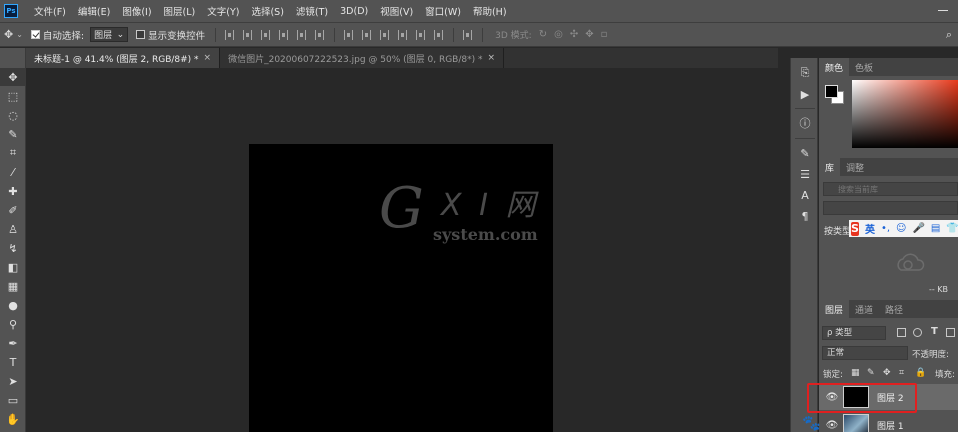 Image resolution: width=958 pixels, height=432 pixels. I want to click on lasso-tool-icon: ◌, so click(13, 115).